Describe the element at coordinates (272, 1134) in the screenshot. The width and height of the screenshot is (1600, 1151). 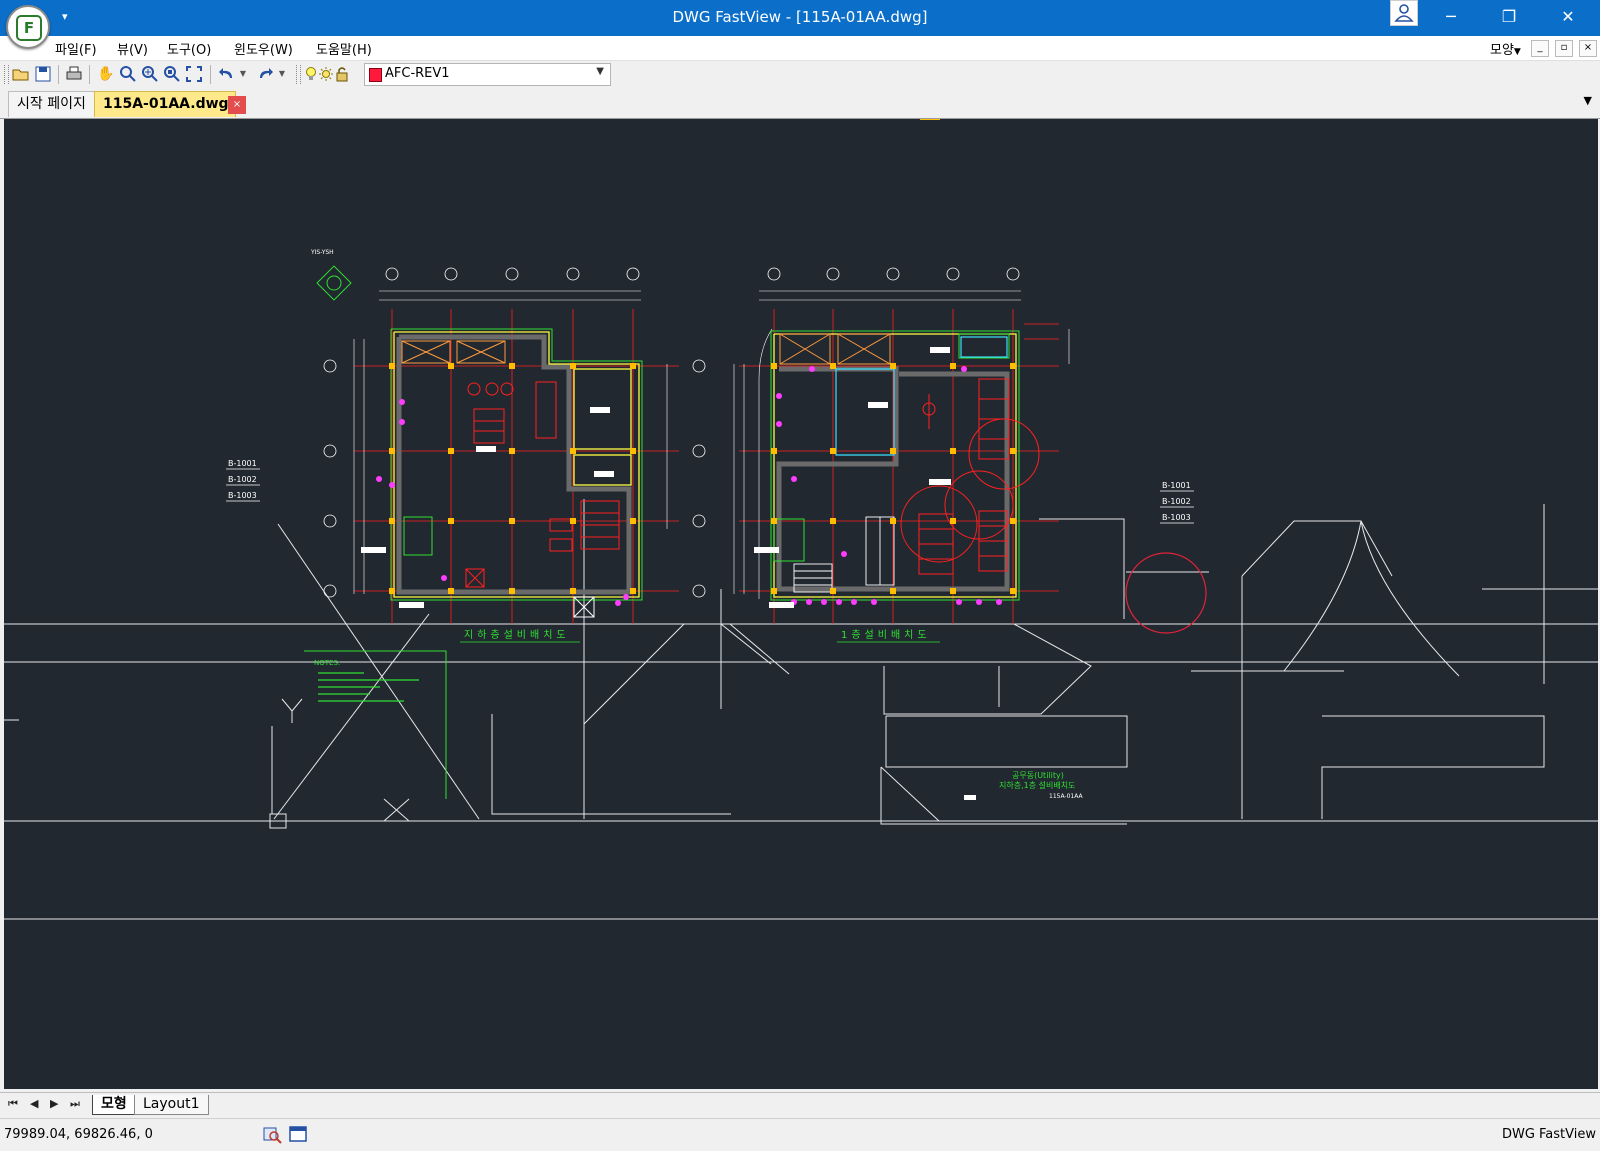
I see `zoom-status-icon` at that location.